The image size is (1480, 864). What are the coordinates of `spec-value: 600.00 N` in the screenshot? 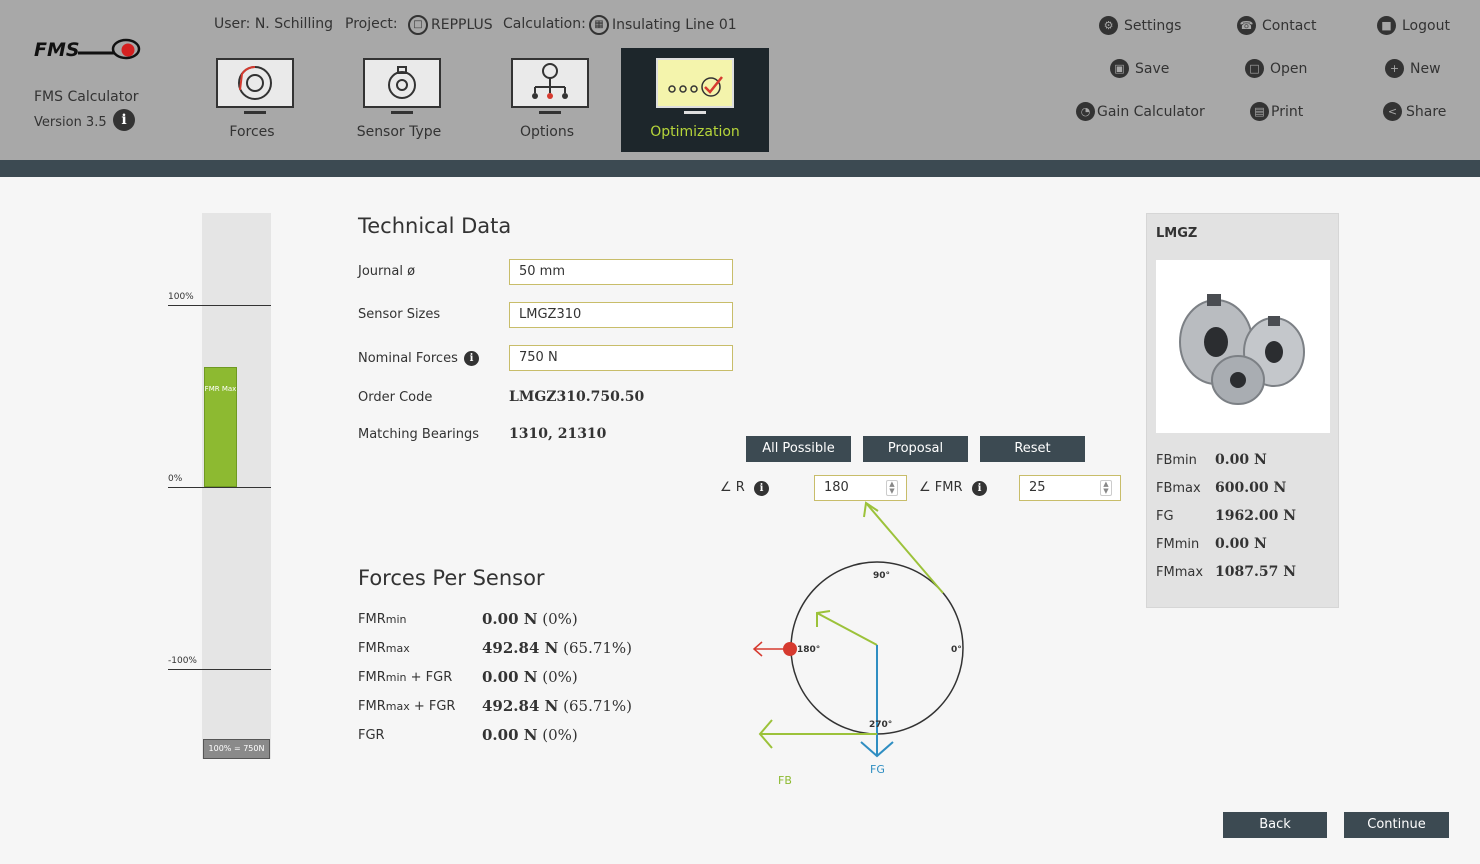 It's located at (1251, 488).